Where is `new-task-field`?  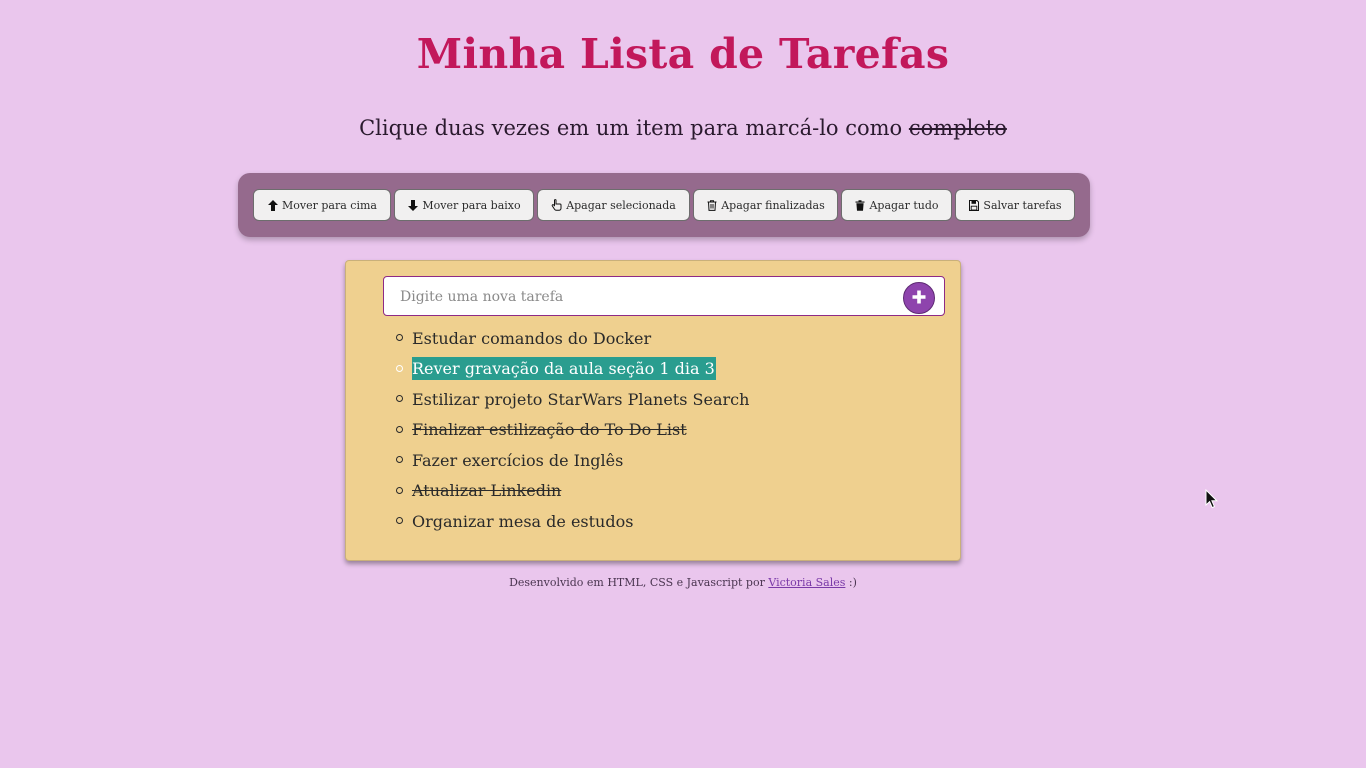 new-task-field is located at coordinates (664, 296).